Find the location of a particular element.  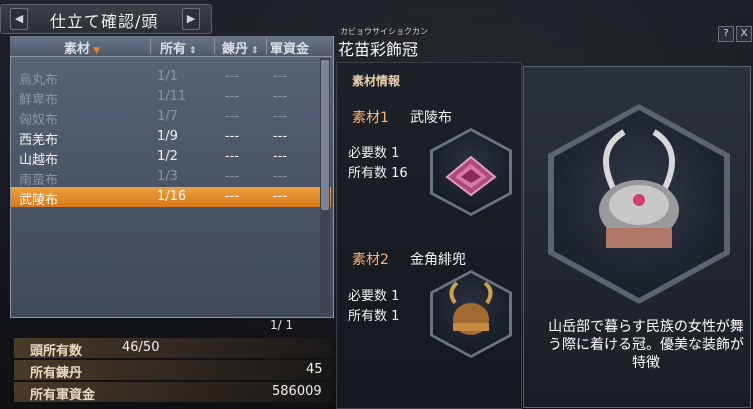

material-count: 1/7 is located at coordinates (167, 116).